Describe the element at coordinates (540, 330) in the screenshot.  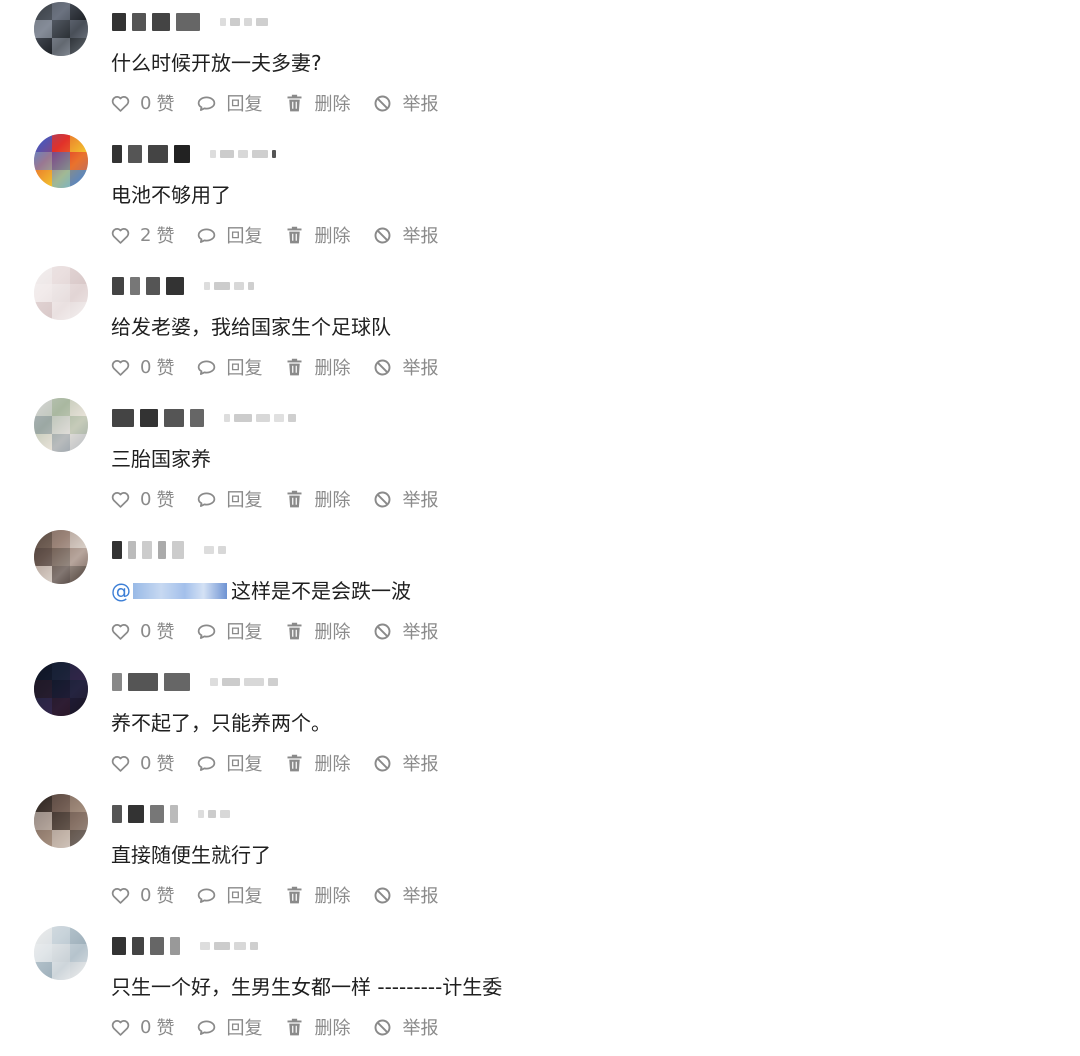
I see `comment-item: 给发老婆，我给国家生个足球队 0 赞 回复 删除 举报` at that location.